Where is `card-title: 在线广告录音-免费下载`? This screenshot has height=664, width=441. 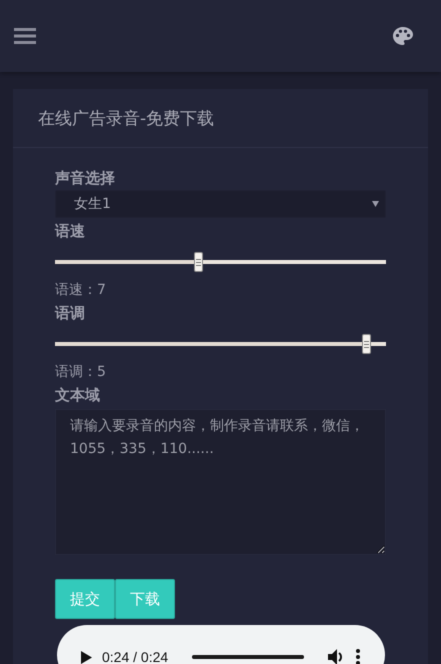
card-title: 在线广告录音-免费下载 is located at coordinates (220, 118).